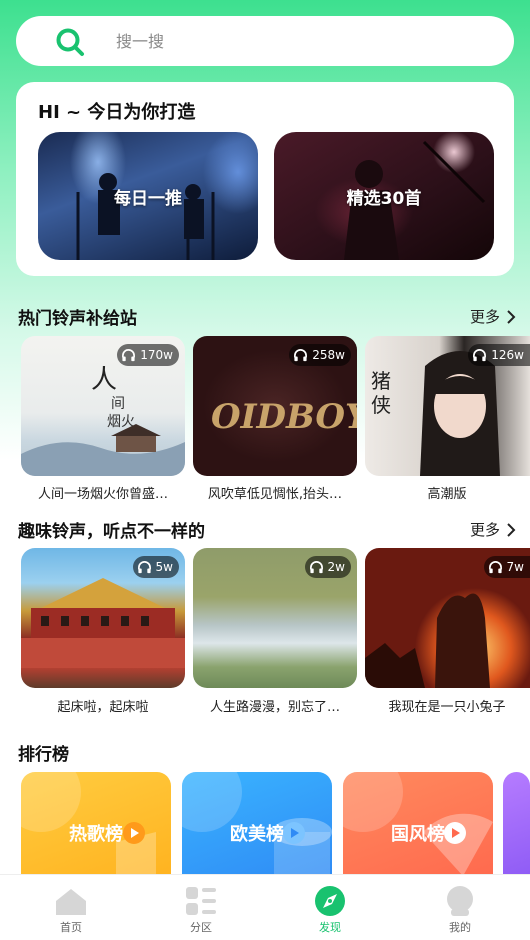  I want to click on hot-more-link: 更多, so click(493, 316).